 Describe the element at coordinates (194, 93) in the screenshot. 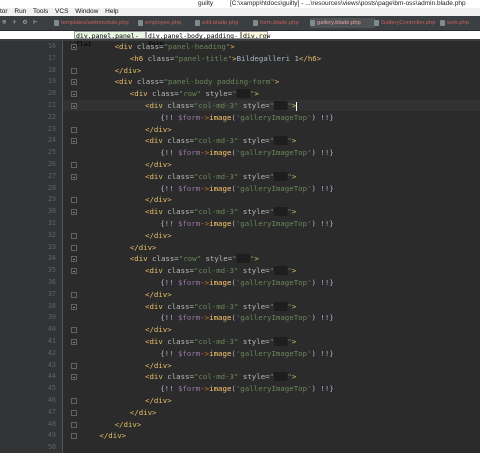

I see `code-line: <div class="row" style="███">` at that location.